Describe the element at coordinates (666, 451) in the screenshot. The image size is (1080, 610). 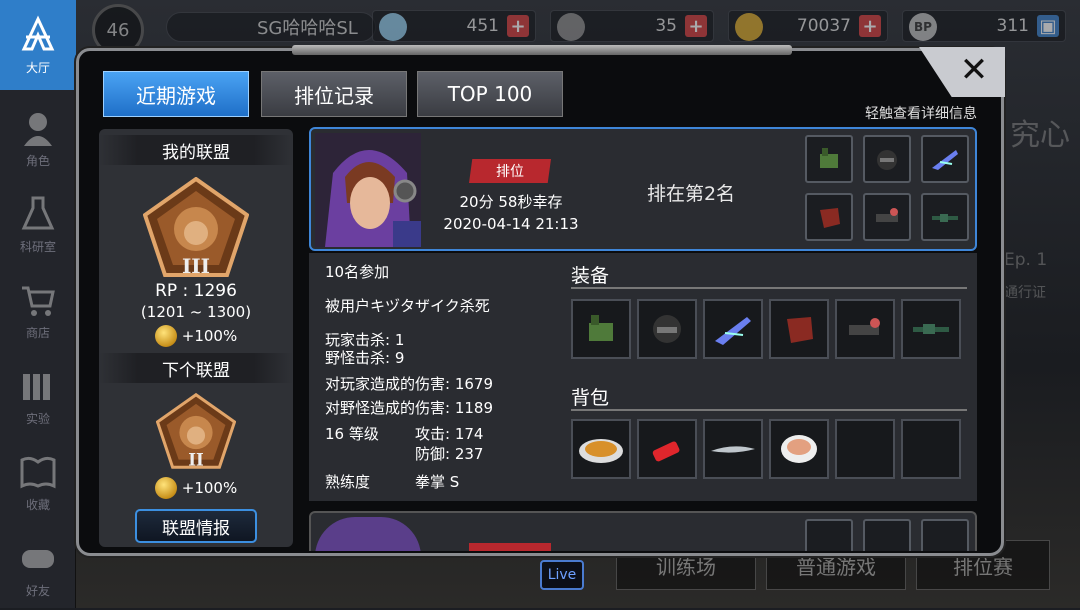
I see `lighter-icon` at that location.